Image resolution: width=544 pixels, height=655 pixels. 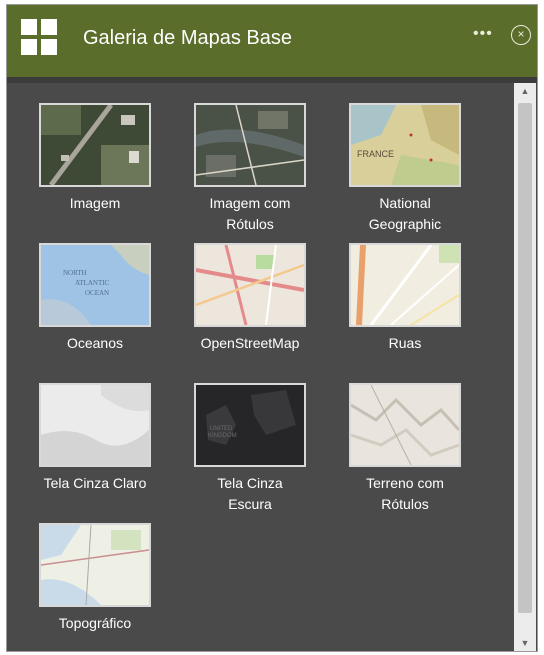 What do you see at coordinates (405, 493) in the screenshot?
I see `basemap-label: Terreno com Rótulos` at bounding box center [405, 493].